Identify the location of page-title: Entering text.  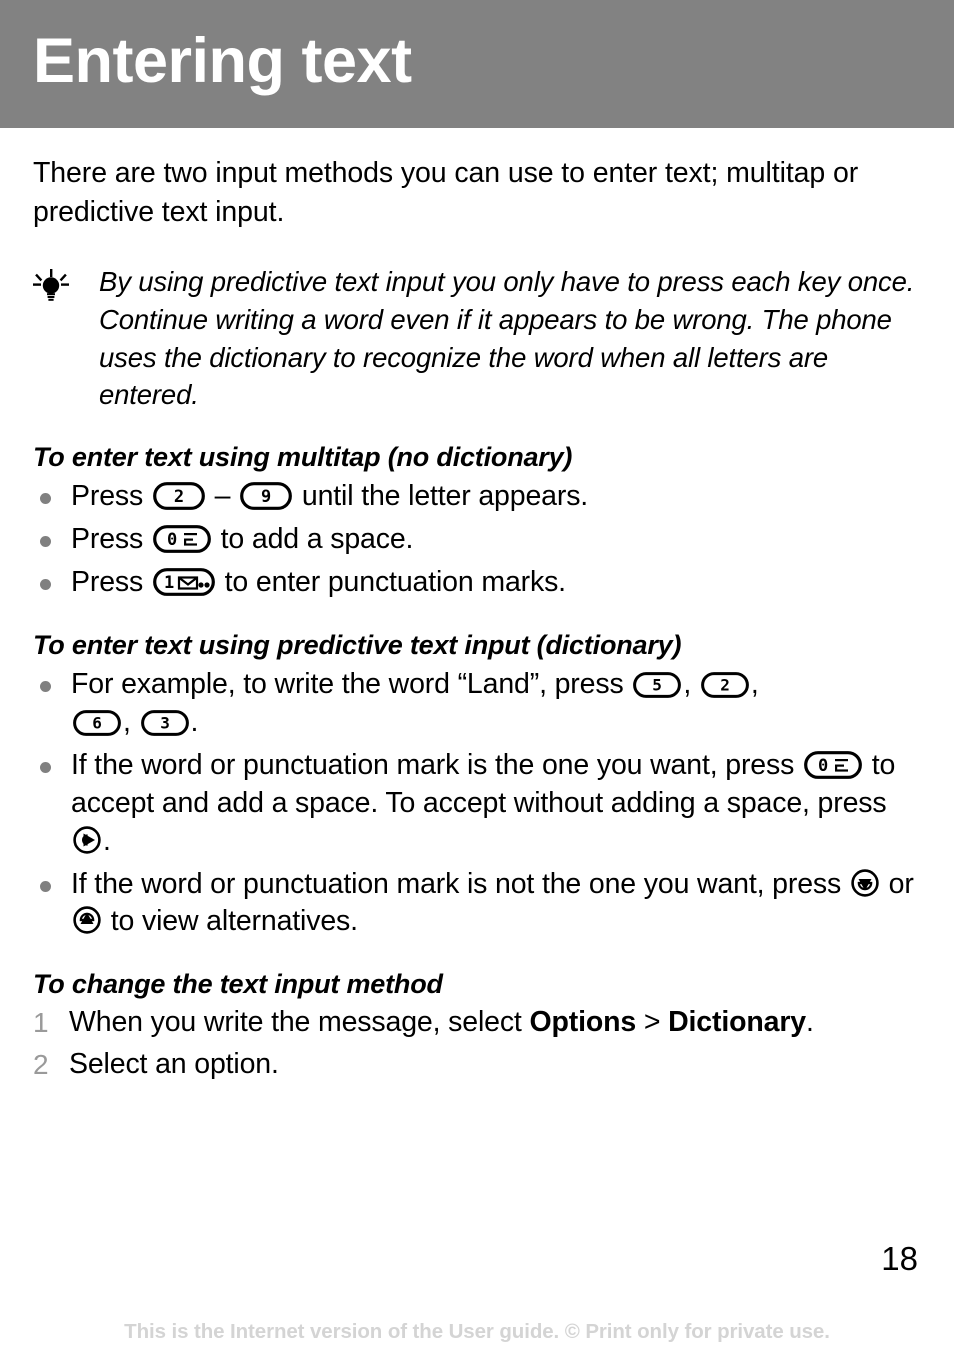
(222, 60).